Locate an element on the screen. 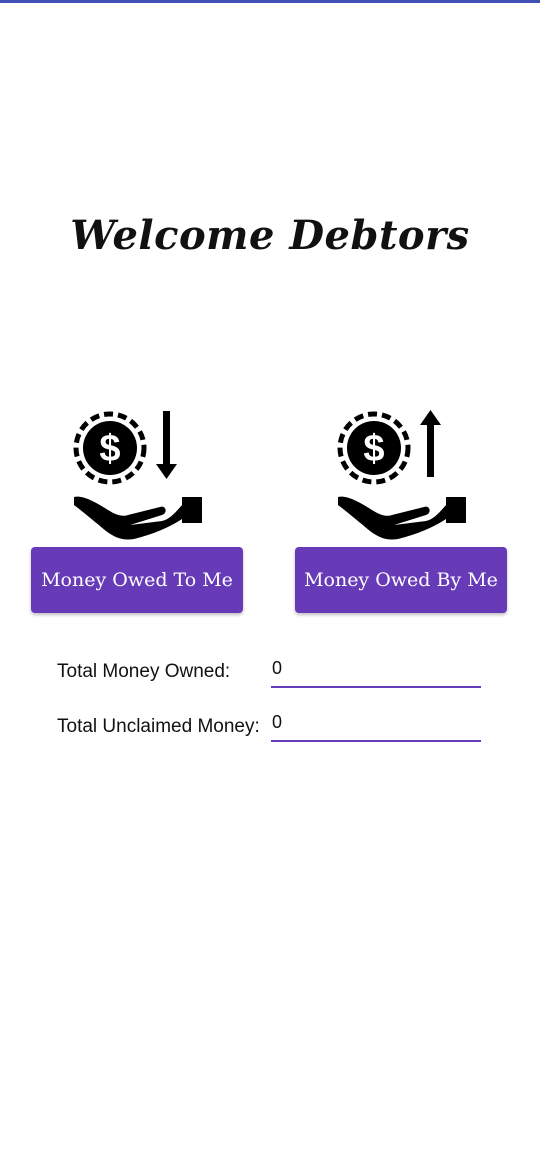 This screenshot has width=540, height=1151. total-unclaimed-money-value: 0 is located at coordinates (277, 722).